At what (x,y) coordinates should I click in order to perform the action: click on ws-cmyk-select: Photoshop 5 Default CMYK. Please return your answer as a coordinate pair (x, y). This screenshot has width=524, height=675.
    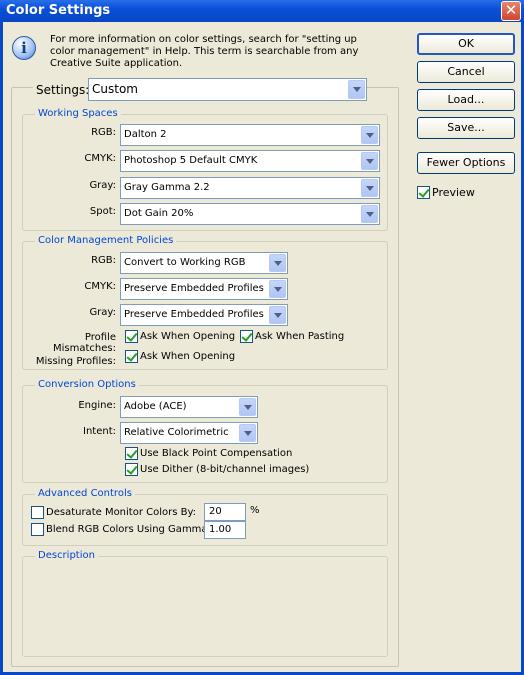
    Looking at the image, I should click on (250, 161).